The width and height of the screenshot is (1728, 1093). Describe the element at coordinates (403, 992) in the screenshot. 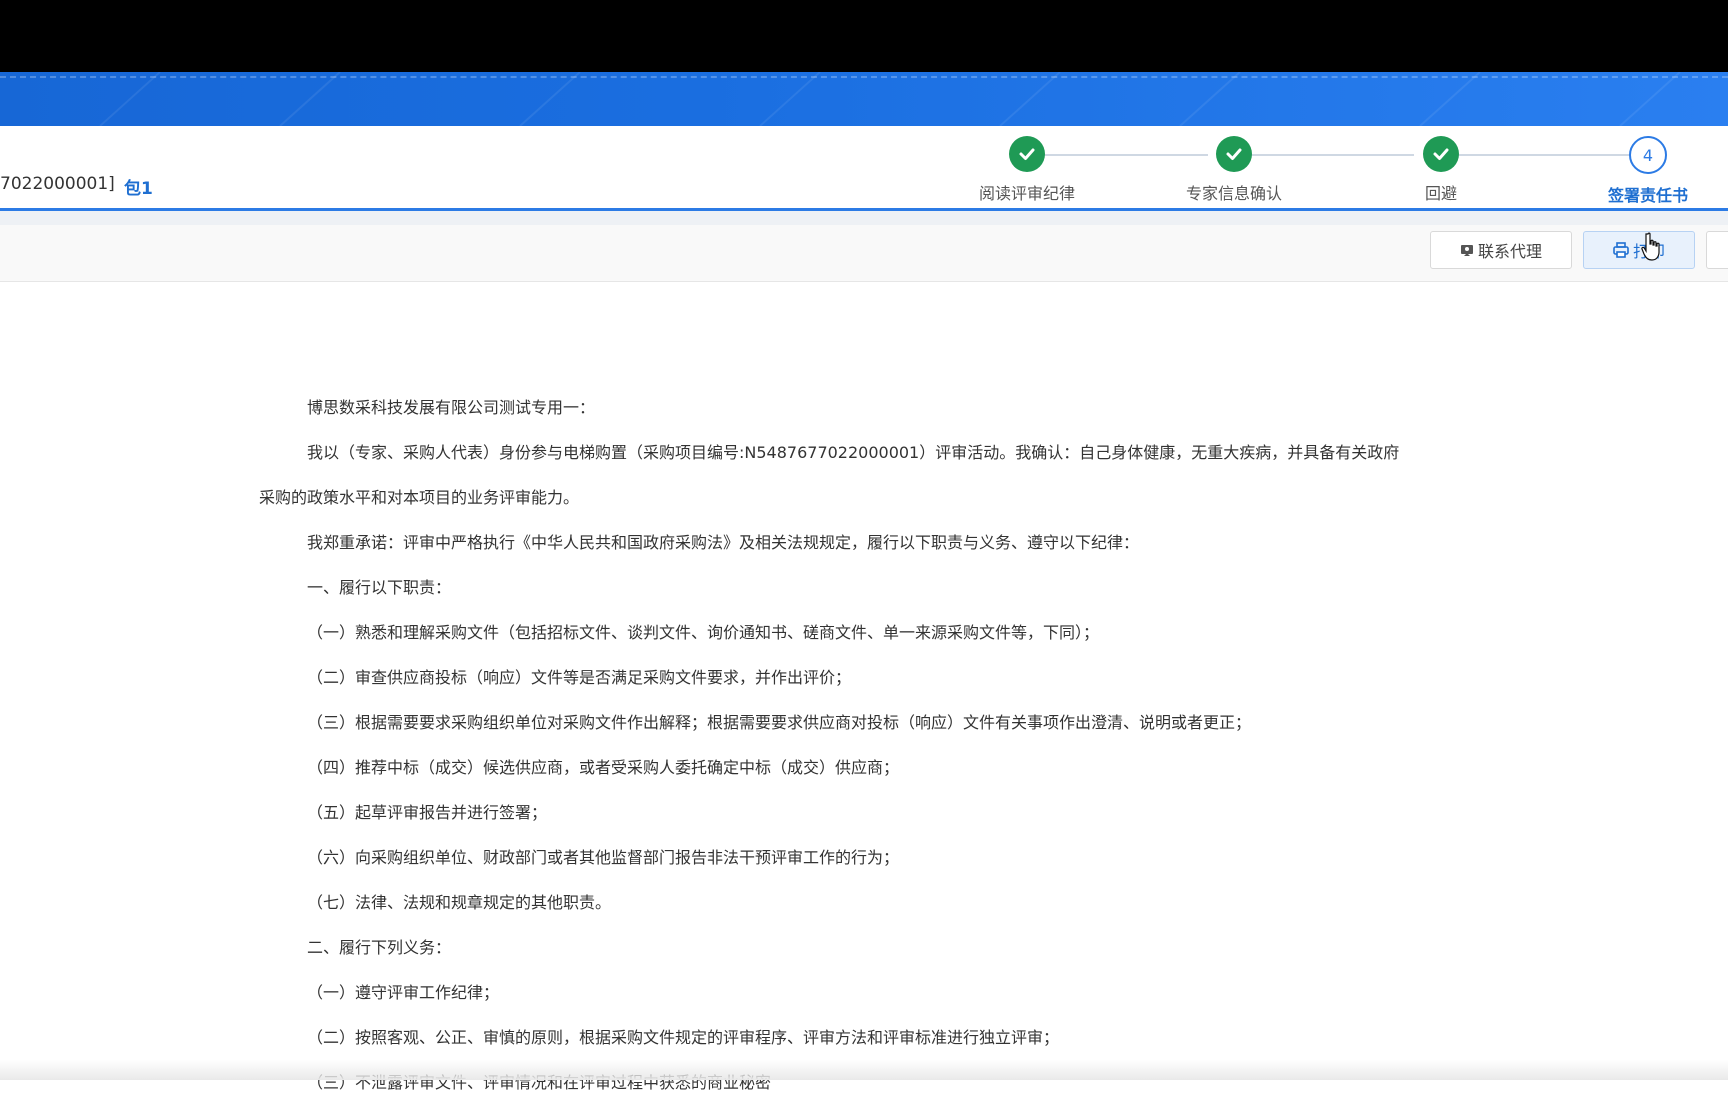

I see `doc-line: （一）遵守评审工作纪律；` at that location.